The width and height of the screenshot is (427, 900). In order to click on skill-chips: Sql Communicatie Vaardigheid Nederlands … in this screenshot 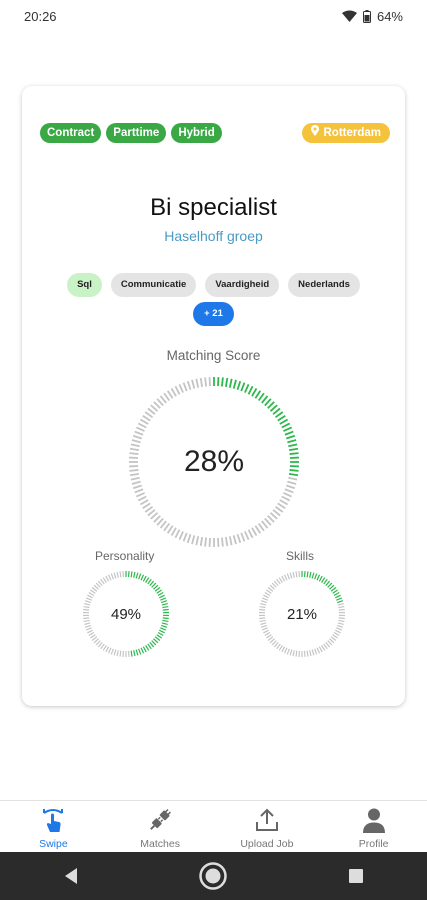, I will do `click(213, 299)`.